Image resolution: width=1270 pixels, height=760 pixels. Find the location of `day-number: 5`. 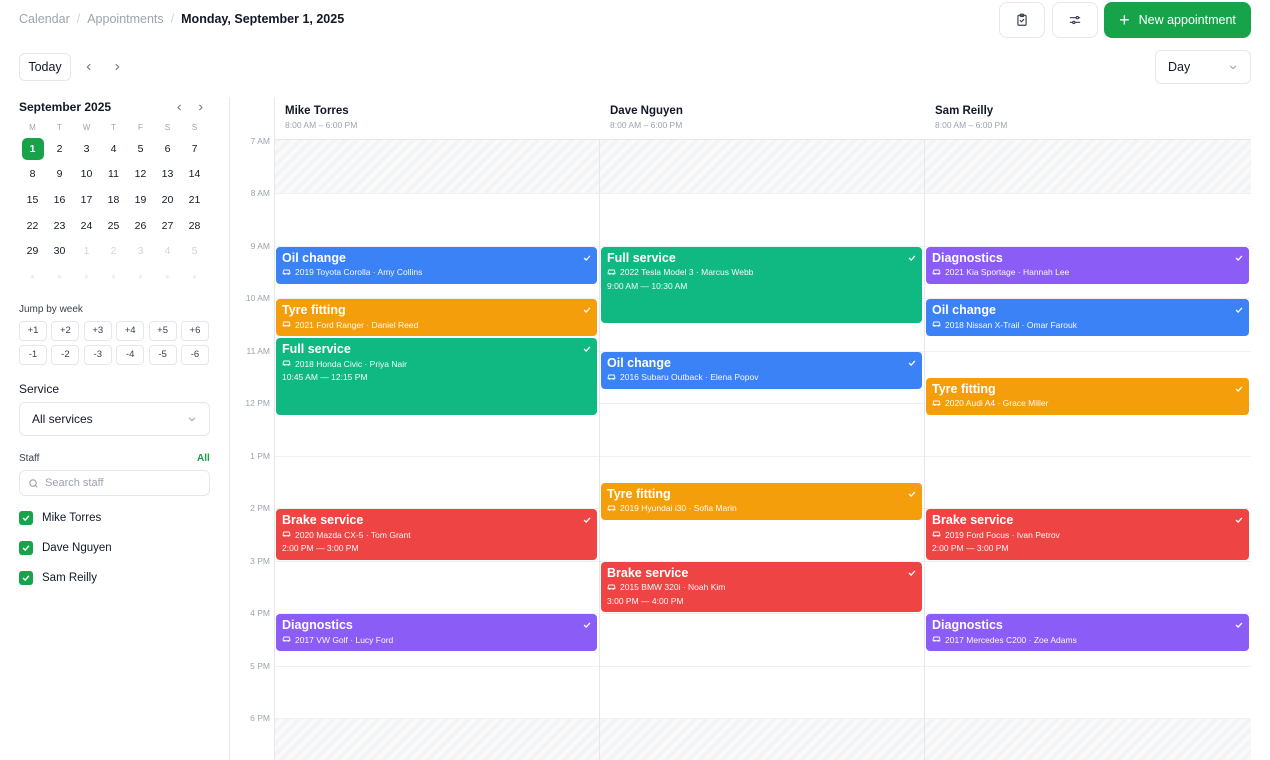

day-number: 5 is located at coordinates (194, 251).